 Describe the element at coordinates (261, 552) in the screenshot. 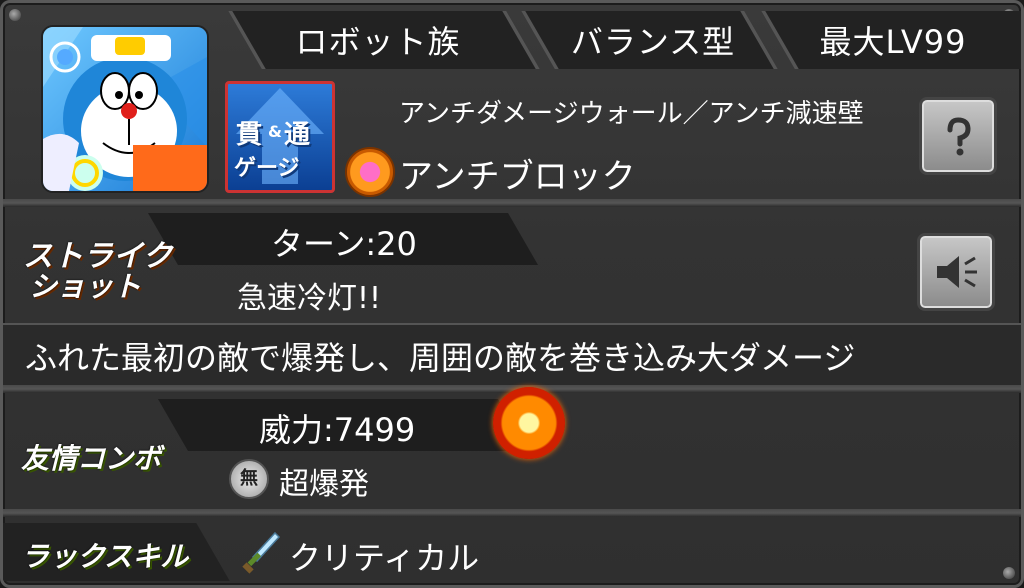

I see `sword-icon` at that location.